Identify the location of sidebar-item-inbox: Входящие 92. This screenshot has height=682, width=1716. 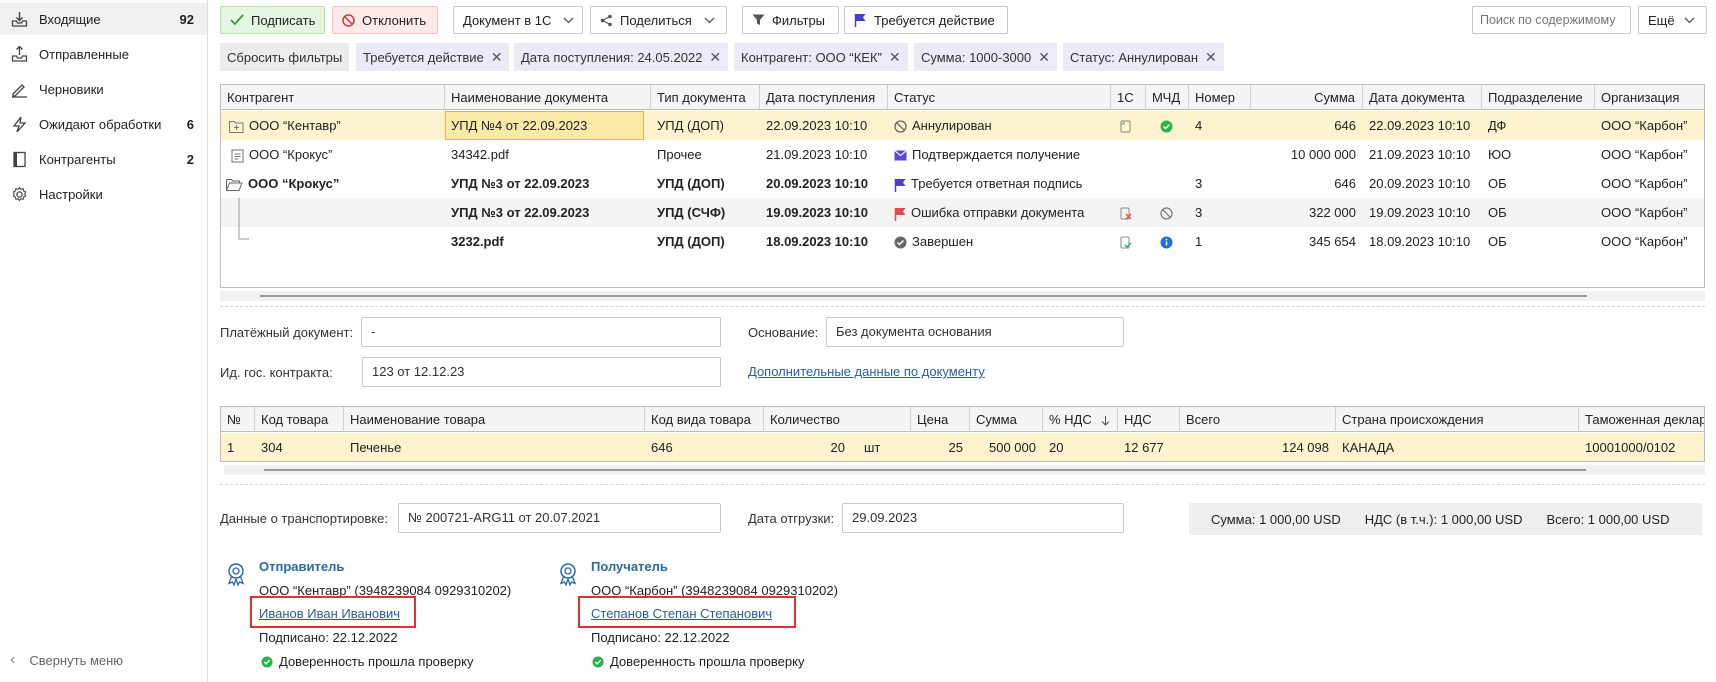
(103, 19).